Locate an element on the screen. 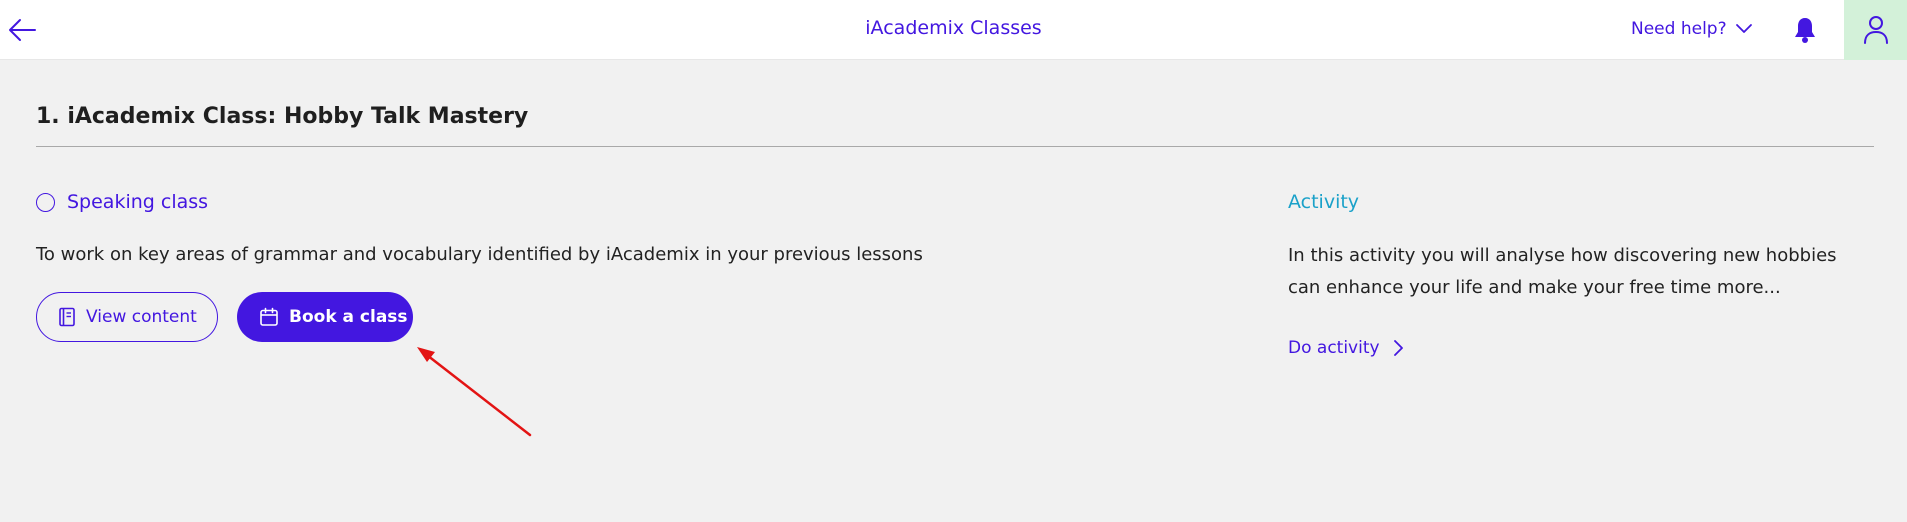  calendar-icon is located at coordinates (269, 316).